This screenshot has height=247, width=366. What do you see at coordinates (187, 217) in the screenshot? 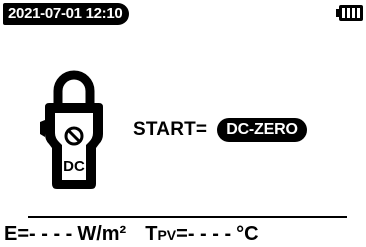
I see `divider-line` at bounding box center [187, 217].